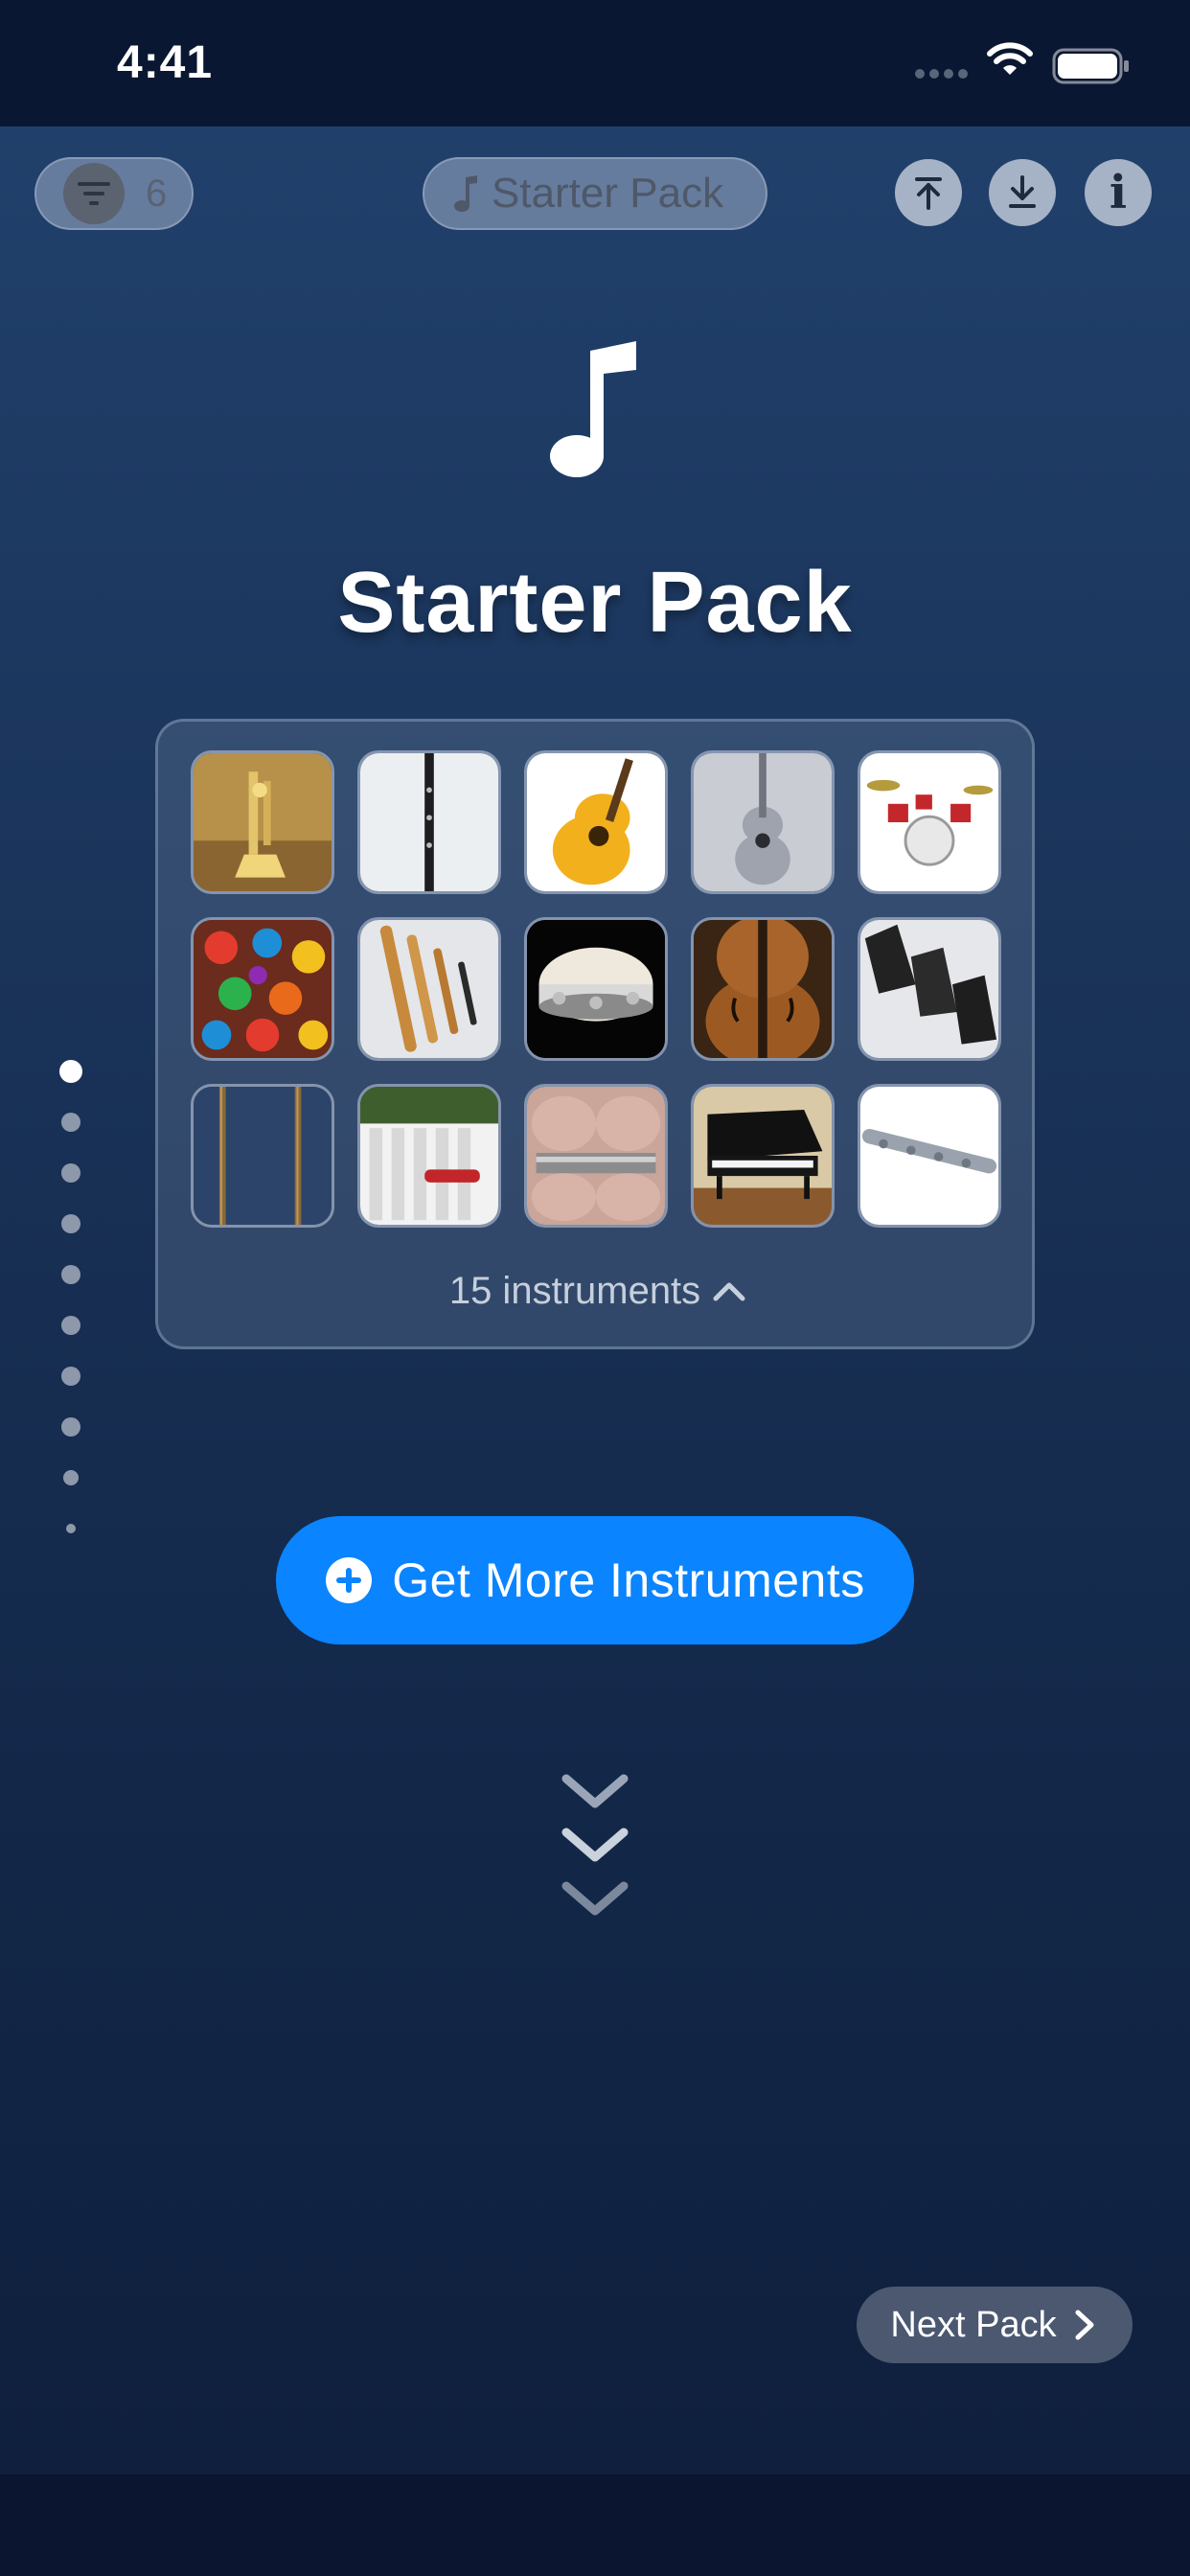 The height and width of the screenshot is (2576, 1190). I want to click on get-more-instruments-button: Get More Instruments, so click(595, 1580).